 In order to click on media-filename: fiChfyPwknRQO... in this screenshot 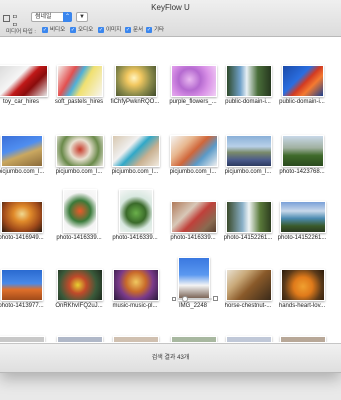, I will do `click(135, 102)`.